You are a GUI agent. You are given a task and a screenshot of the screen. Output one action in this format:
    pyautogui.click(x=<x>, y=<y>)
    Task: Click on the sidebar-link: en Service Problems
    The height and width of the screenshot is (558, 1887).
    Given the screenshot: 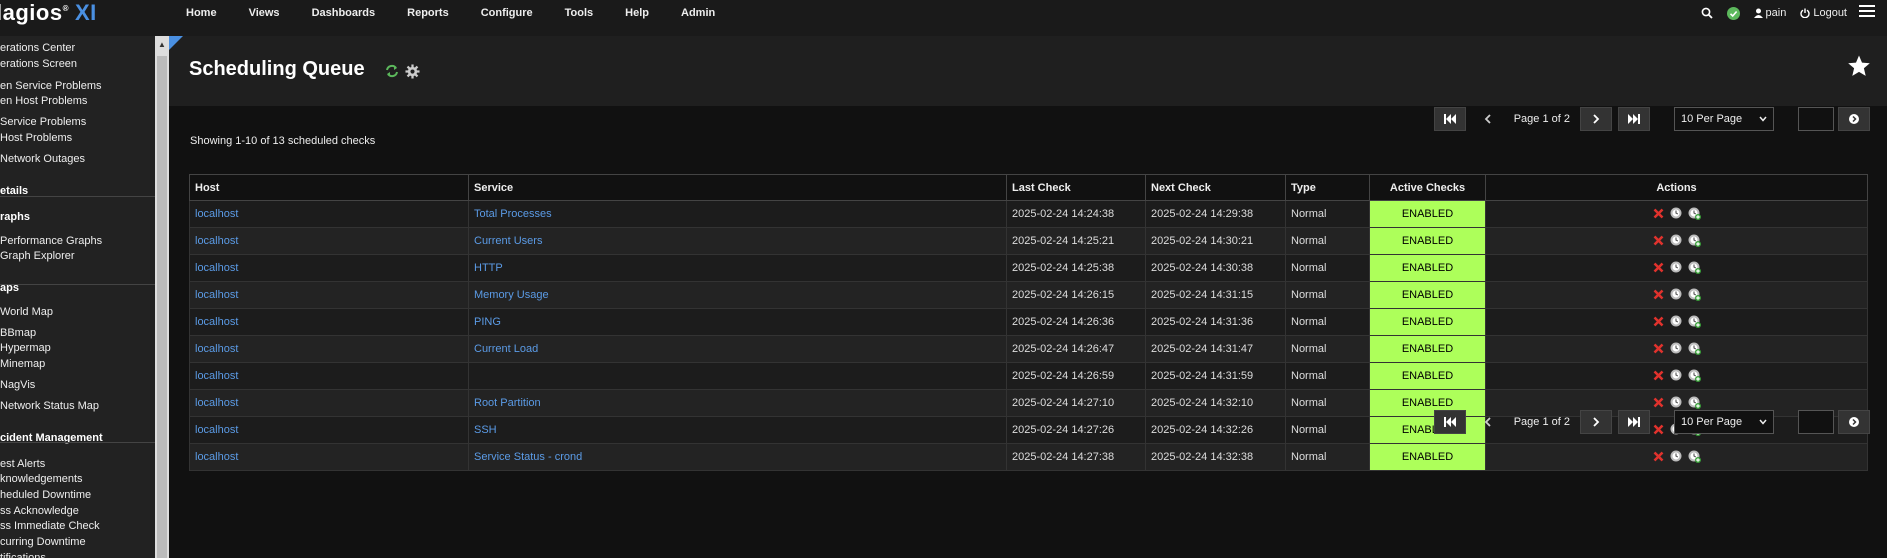 What is the action you would take?
    pyautogui.click(x=51, y=86)
    